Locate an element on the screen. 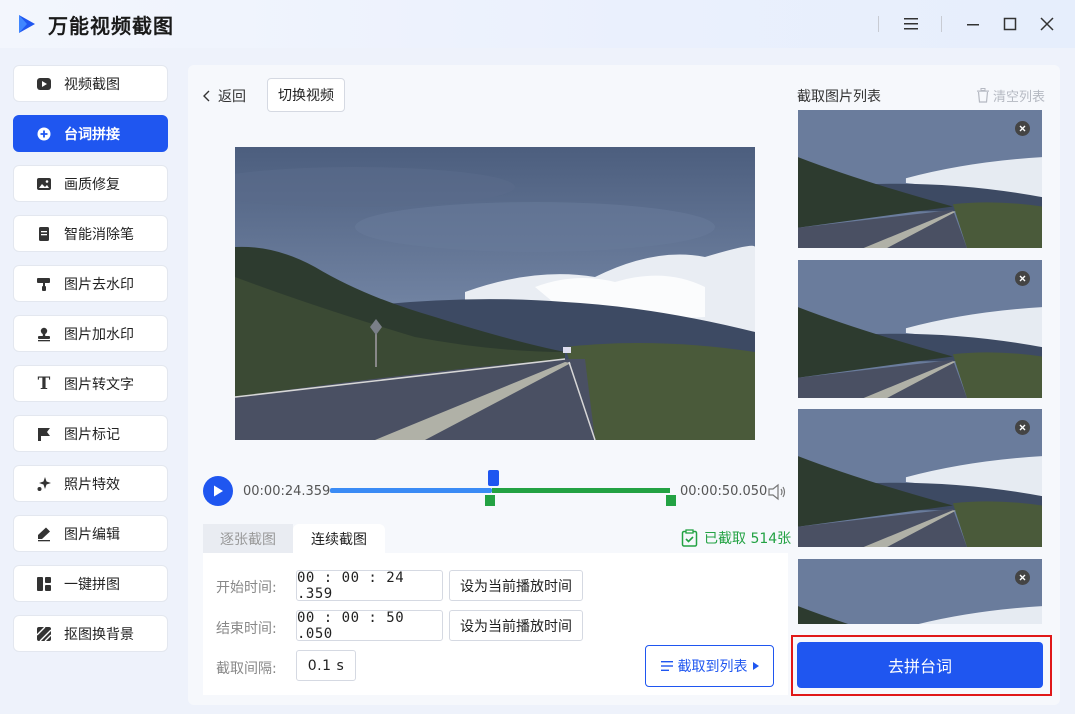  image-icon is located at coordinates (44, 184).